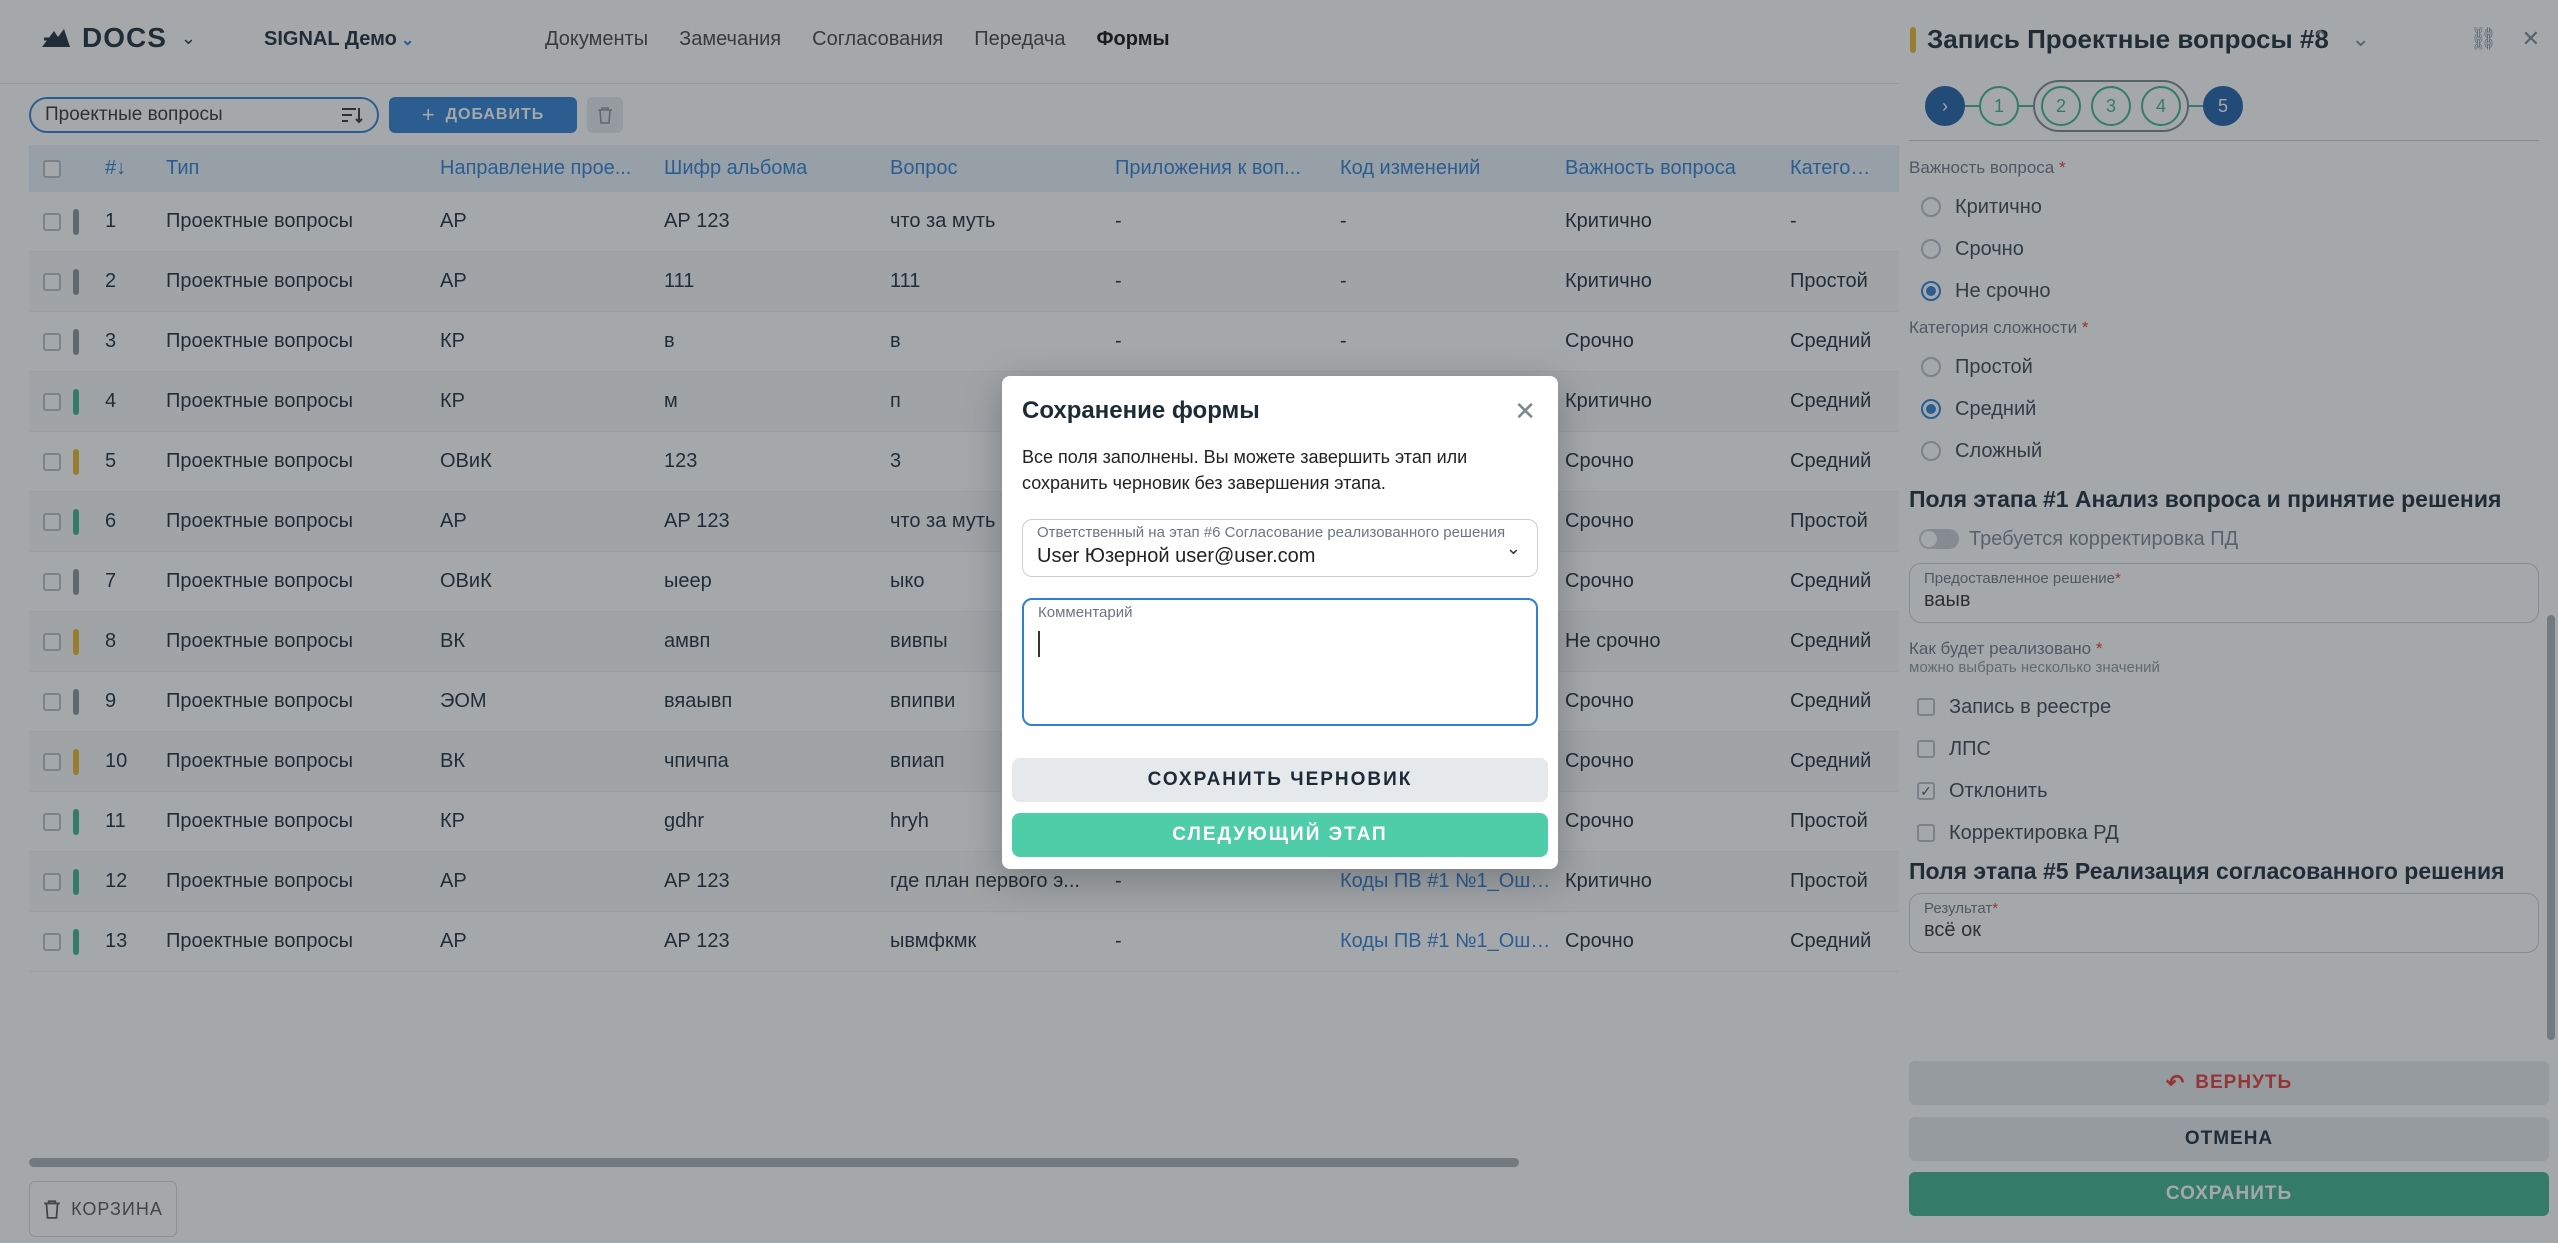 This screenshot has width=2558, height=1243. I want to click on responsible-value: User Юзерной user@user.com, so click(1176, 556).